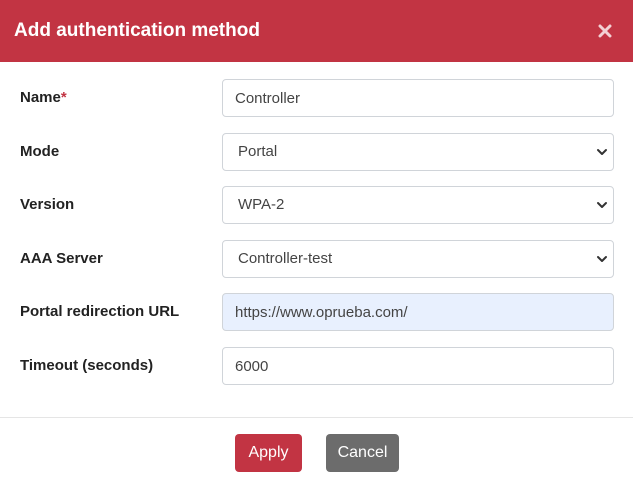  I want to click on version-label: Version, so click(47, 204).